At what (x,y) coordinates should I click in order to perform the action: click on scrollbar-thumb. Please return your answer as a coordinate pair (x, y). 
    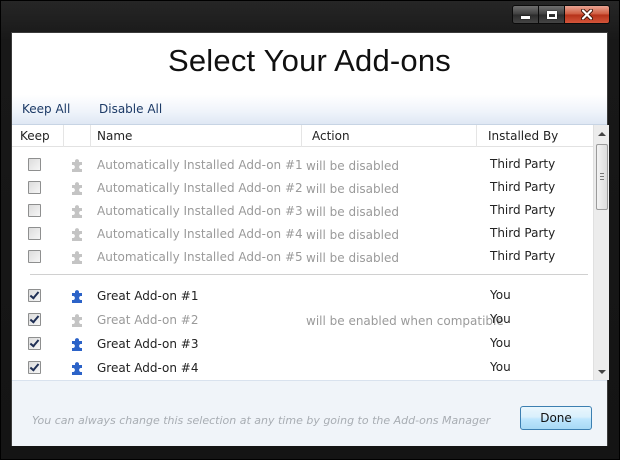
    Looking at the image, I should click on (602, 177).